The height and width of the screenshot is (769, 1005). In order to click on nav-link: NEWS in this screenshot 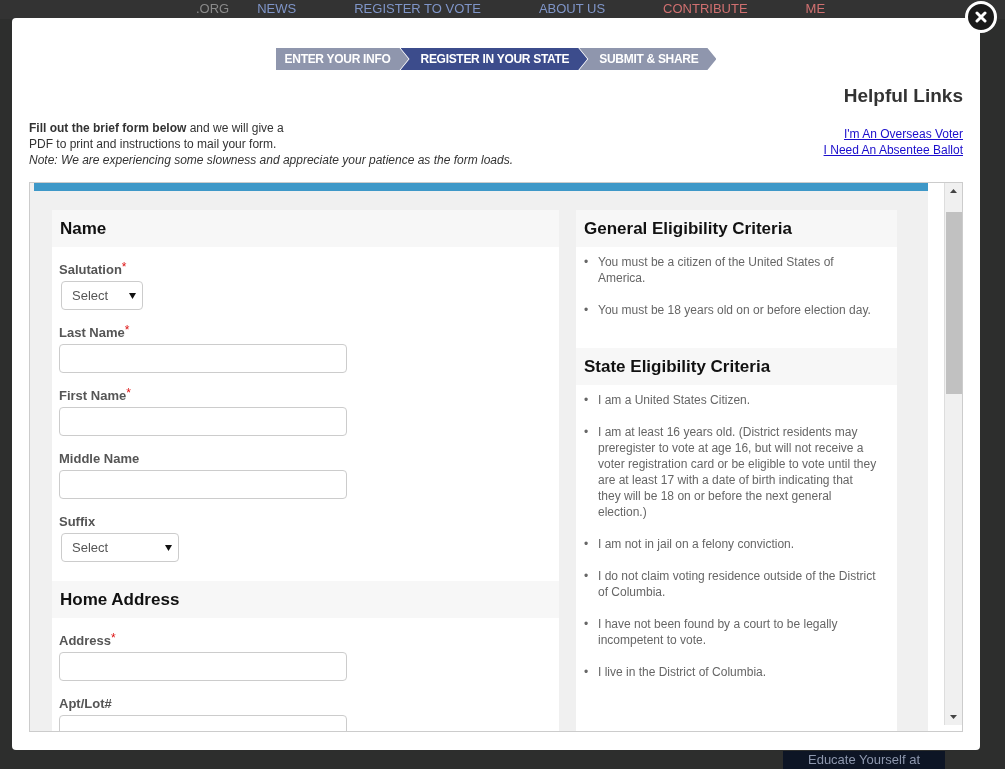, I will do `click(277, 8)`.